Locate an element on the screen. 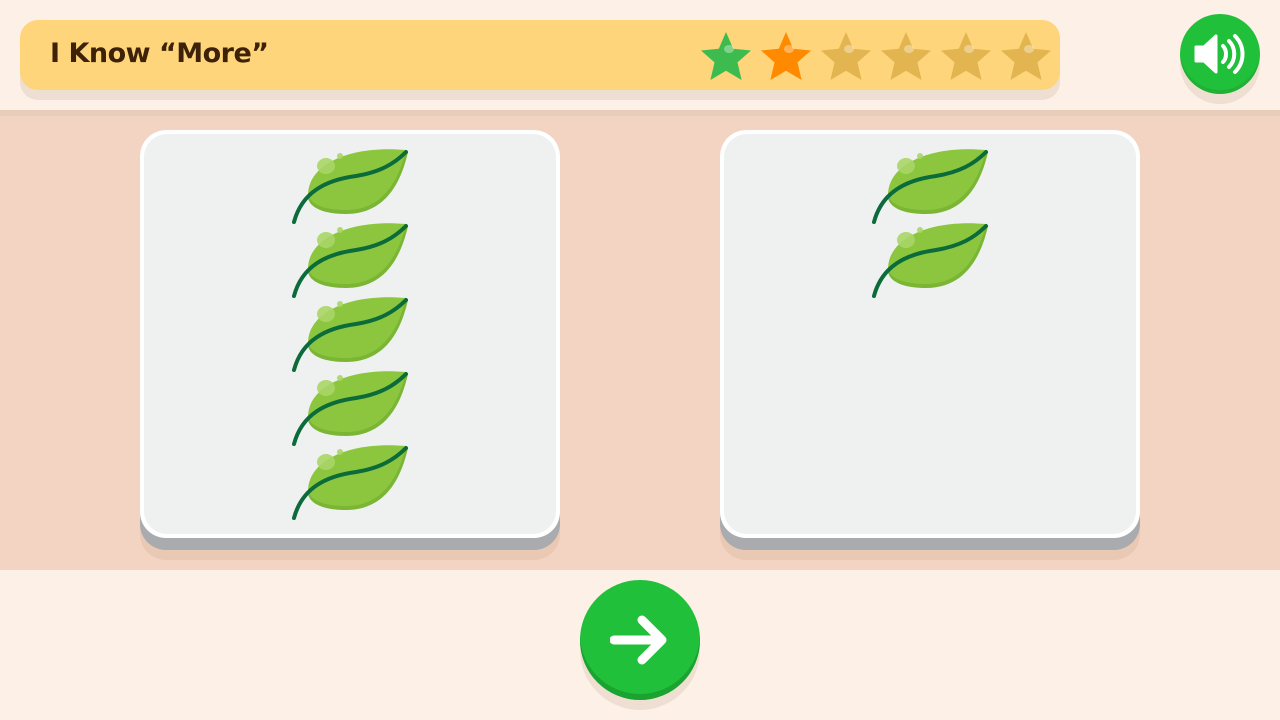 This screenshot has height=720, width=1280. arrow-right-icon is located at coordinates (638, 640).